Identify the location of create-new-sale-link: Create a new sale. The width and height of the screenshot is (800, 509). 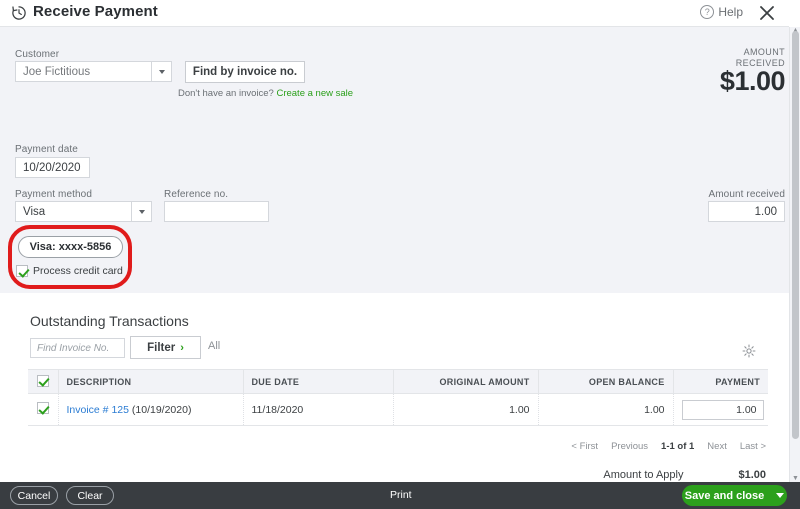
(314, 93).